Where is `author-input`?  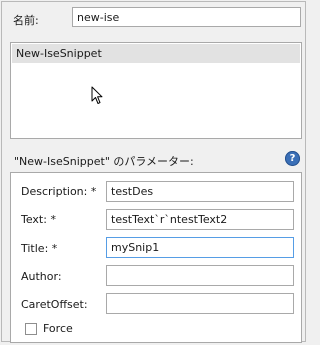 author-input is located at coordinates (200, 275).